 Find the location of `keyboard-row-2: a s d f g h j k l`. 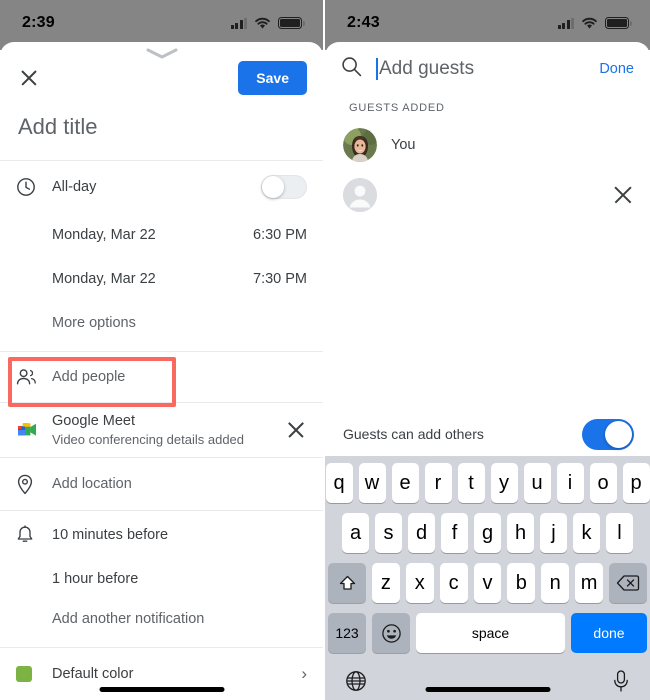

keyboard-row-2: a s d f g h j k l is located at coordinates (487, 533).